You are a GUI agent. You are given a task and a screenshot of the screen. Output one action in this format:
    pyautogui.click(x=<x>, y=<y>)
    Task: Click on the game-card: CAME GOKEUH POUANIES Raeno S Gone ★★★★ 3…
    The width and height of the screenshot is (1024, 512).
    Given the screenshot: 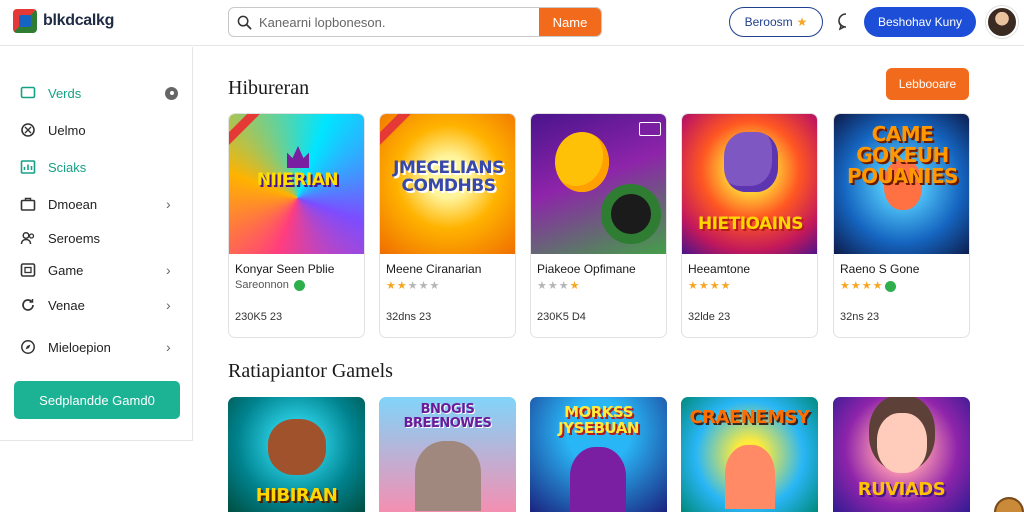 What is the action you would take?
    pyautogui.click(x=901, y=225)
    